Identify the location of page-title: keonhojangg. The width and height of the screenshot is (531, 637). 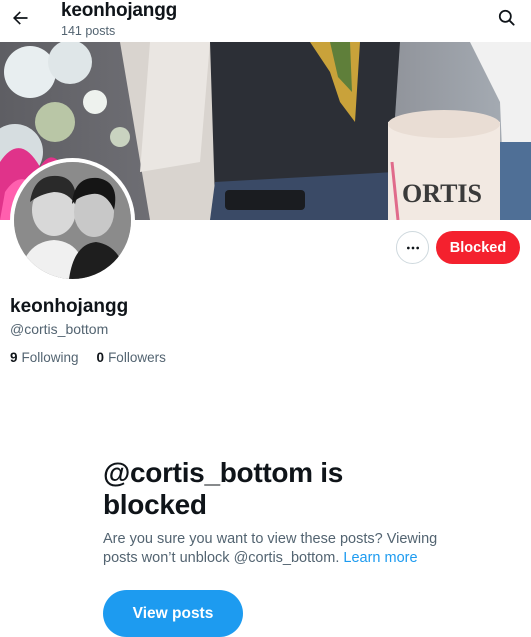
(119, 10).